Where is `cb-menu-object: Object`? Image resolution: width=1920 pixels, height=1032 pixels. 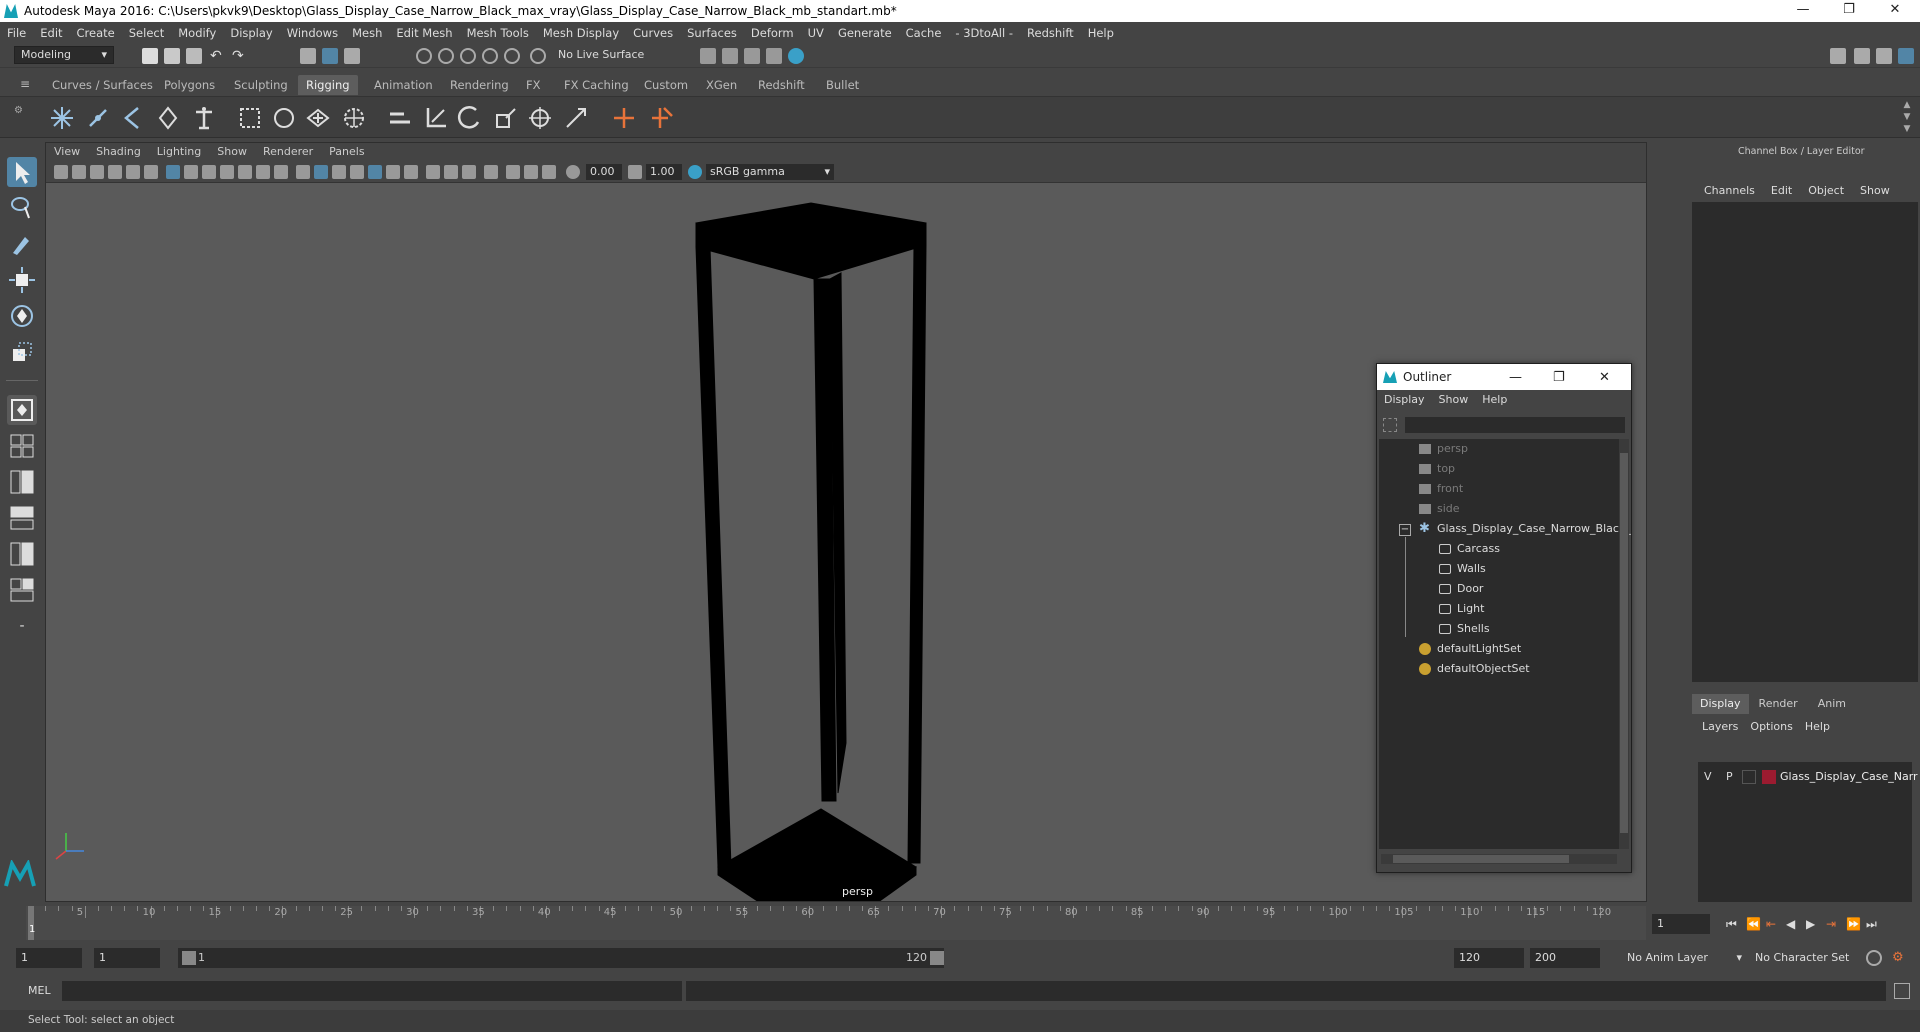 cb-menu-object: Object is located at coordinates (1826, 190).